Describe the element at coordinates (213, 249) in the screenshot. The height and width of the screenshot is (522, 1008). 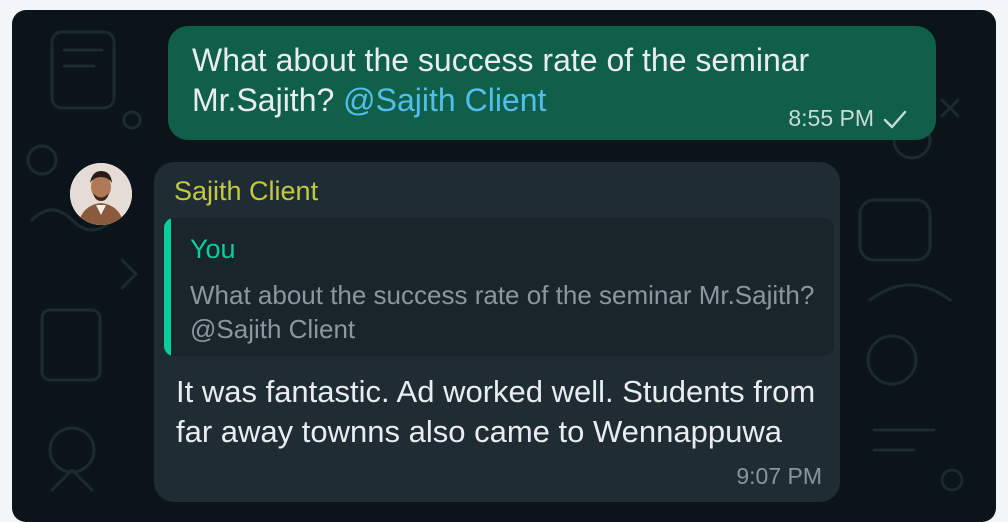
I see `quote-author: You` at that location.